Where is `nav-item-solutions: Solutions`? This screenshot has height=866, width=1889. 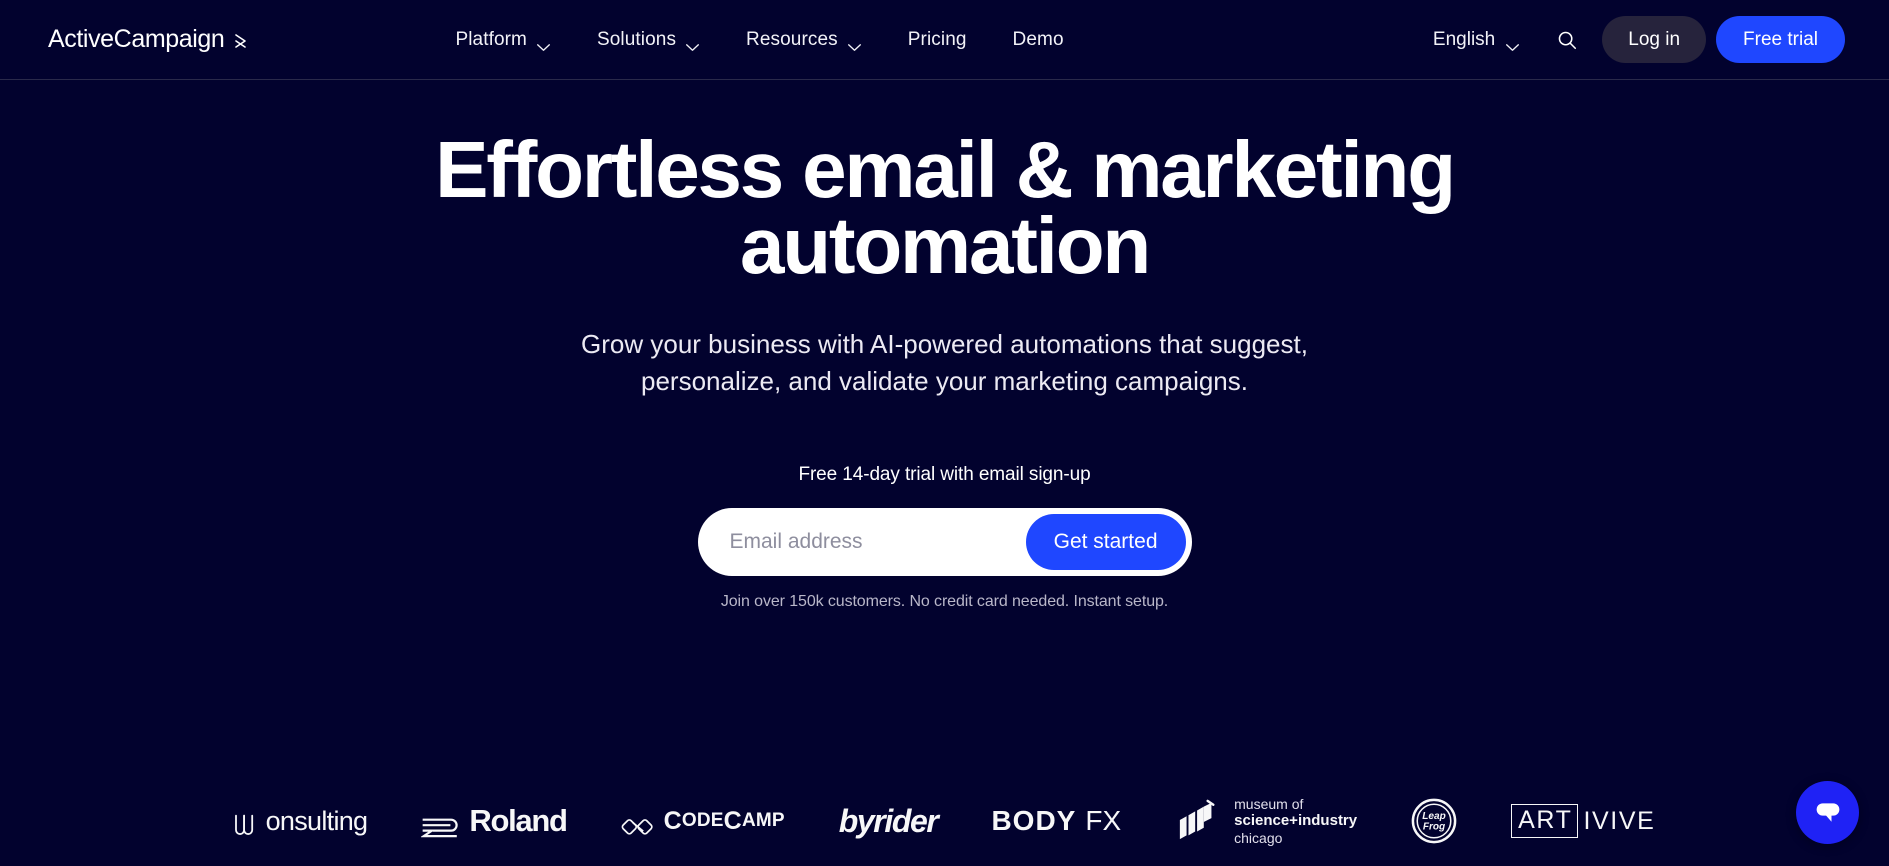 nav-item-solutions: Solutions is located at coordinates (648, 40).